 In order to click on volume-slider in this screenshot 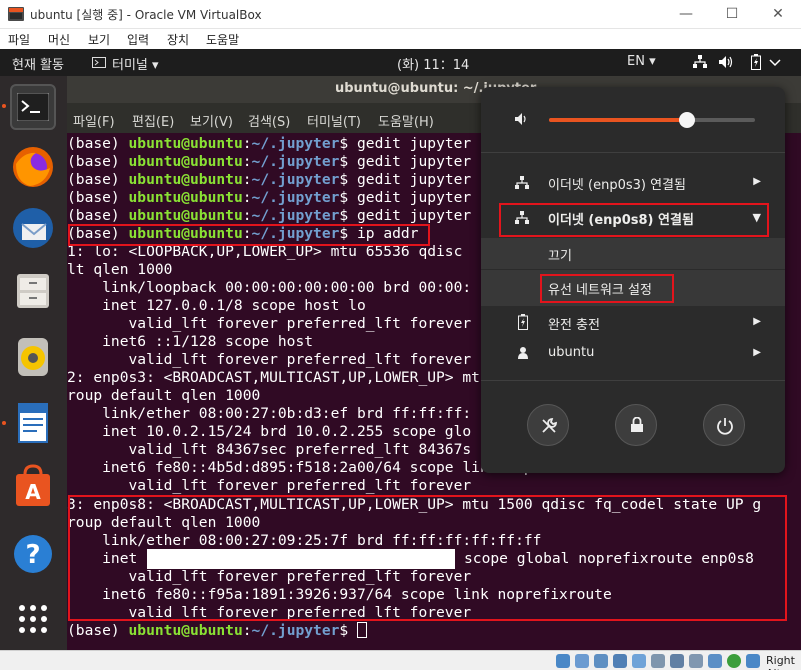, I will do `click(652, 120)`.